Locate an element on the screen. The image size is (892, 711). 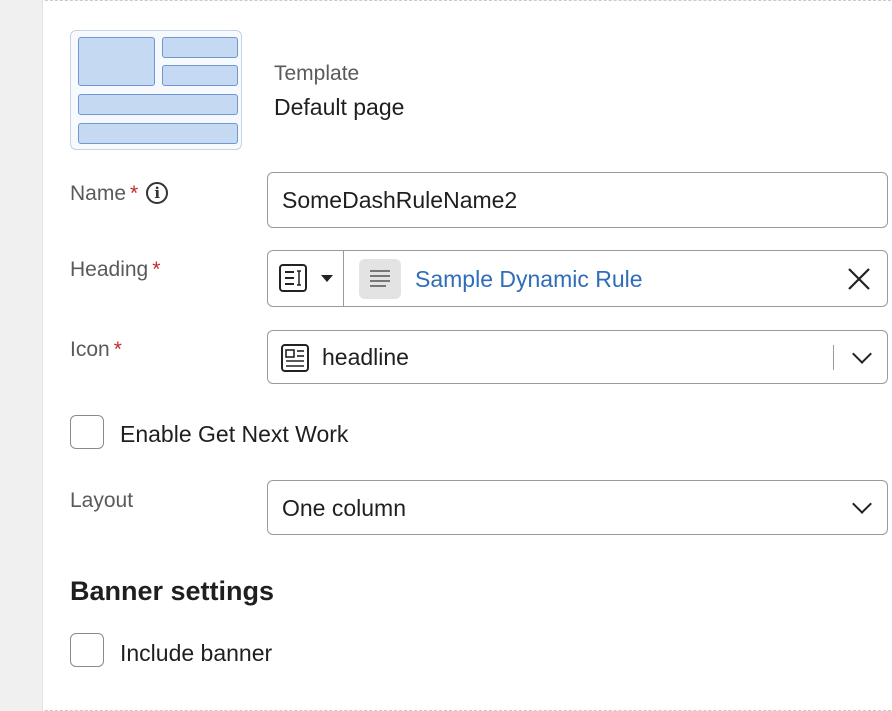
icon-select-value: headline is located at coordinates (365, 357).